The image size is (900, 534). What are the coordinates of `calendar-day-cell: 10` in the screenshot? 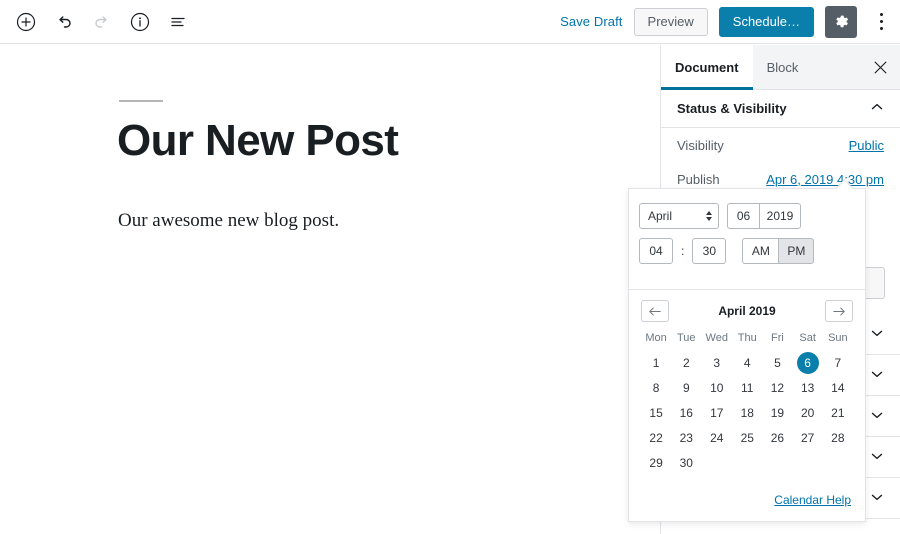 It's located at (716, 387).